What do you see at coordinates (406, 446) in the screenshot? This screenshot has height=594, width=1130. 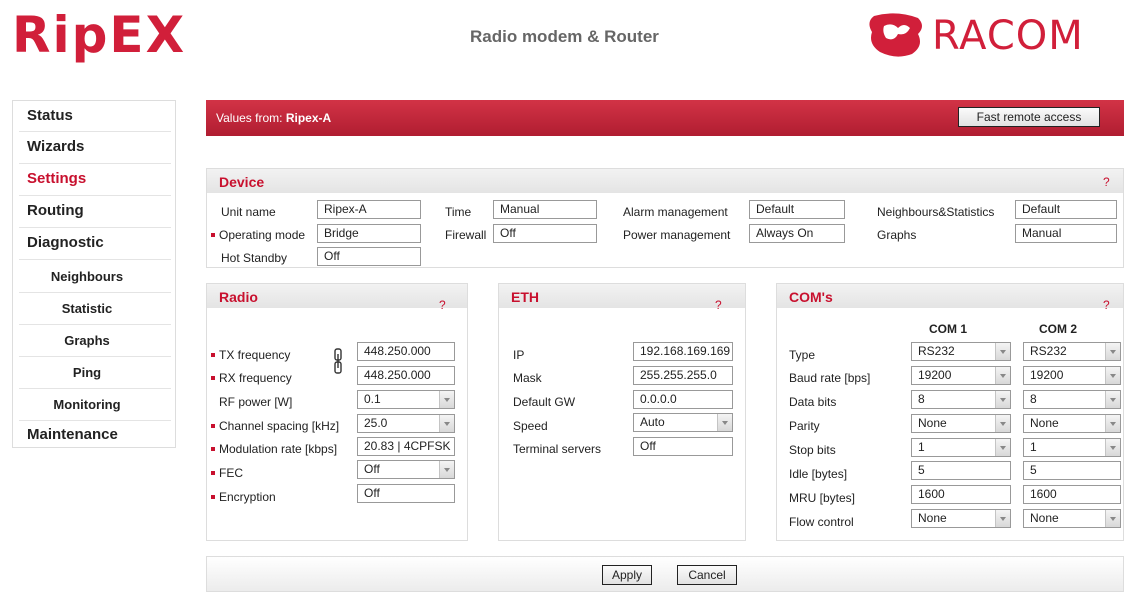 I see `modulation-rate-field: 20.83 | 4CPFSK` at bounding box center [406, 446].